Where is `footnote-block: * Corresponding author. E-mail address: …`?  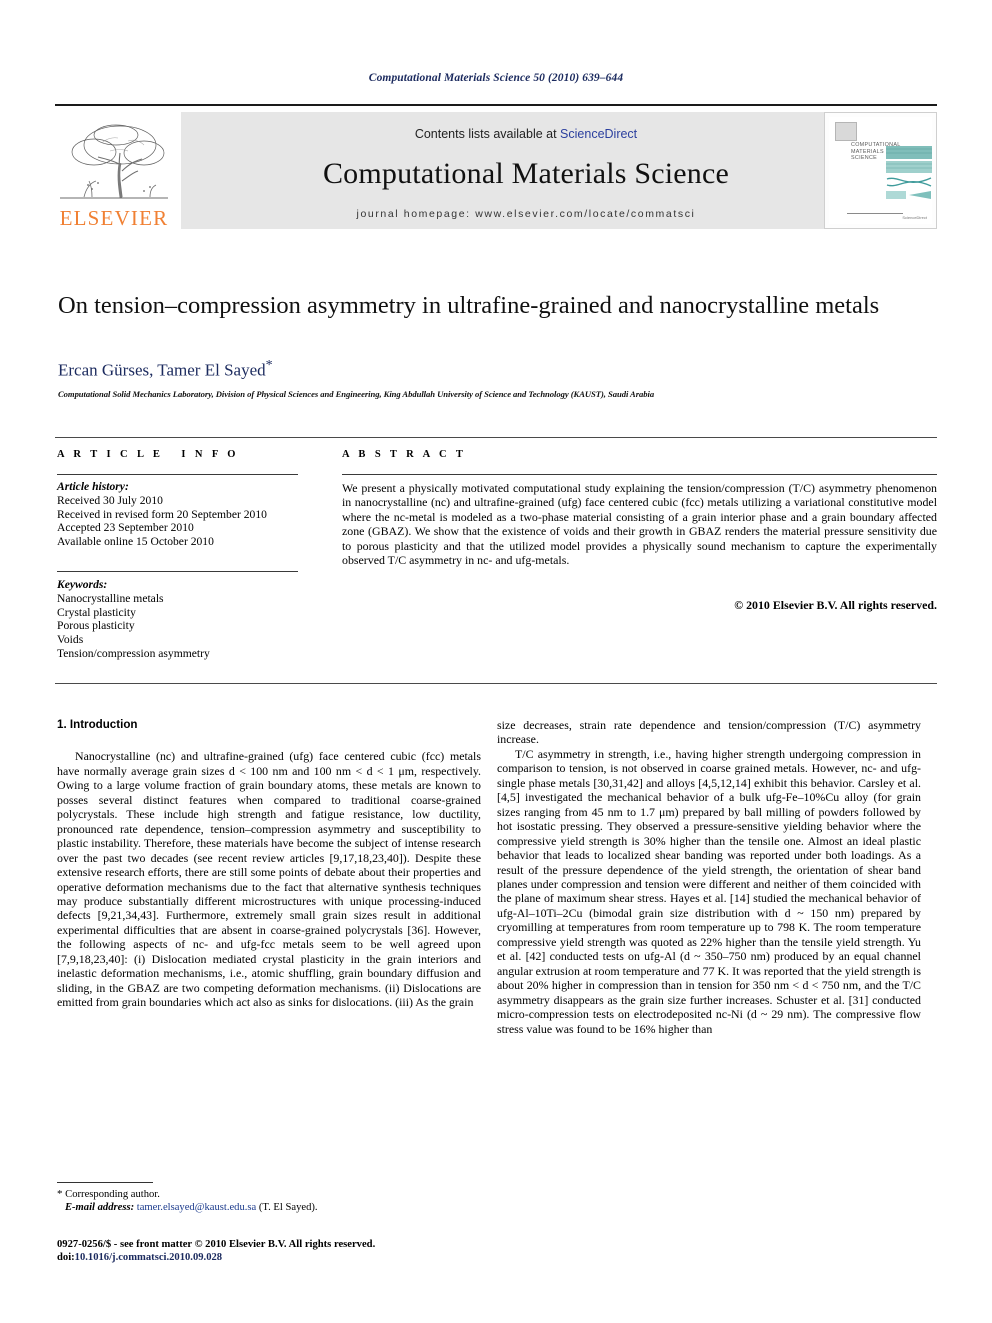
footnote-block: * Corresponding author. E-mail address: … is located at coordinates (269, 1201).